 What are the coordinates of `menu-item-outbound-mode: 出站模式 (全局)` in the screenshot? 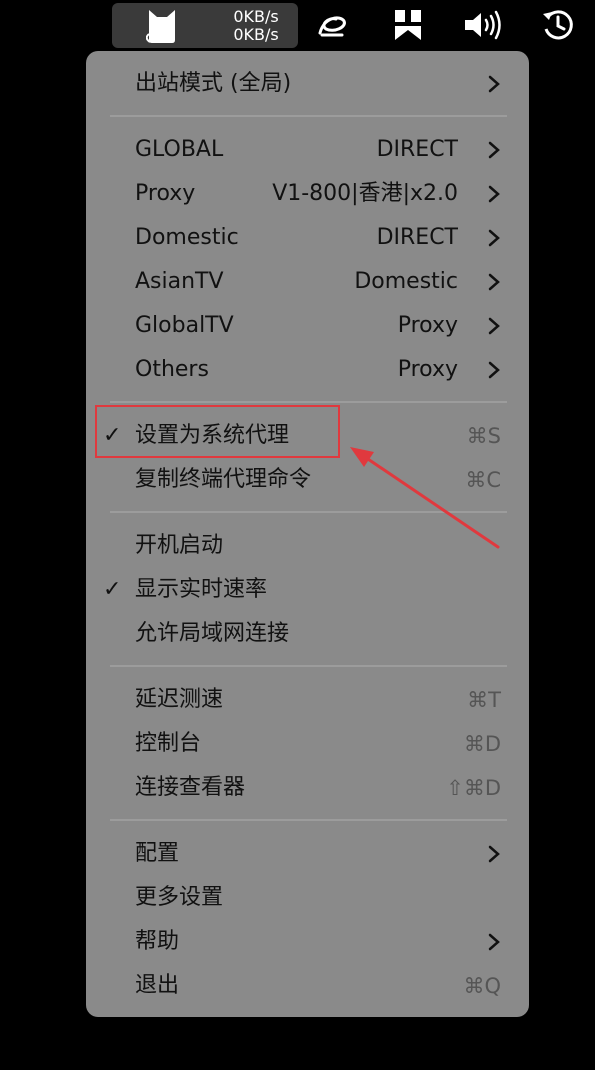 It's located at (307, 84).